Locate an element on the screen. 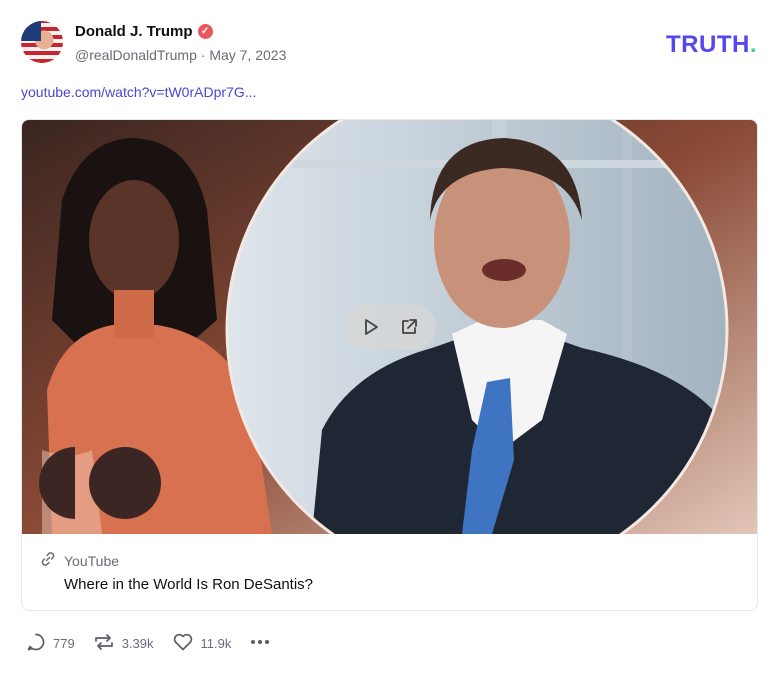 This screenshot has width=778, height=673. truth-logo: TRUTH. is located at coordinates (711, 45).